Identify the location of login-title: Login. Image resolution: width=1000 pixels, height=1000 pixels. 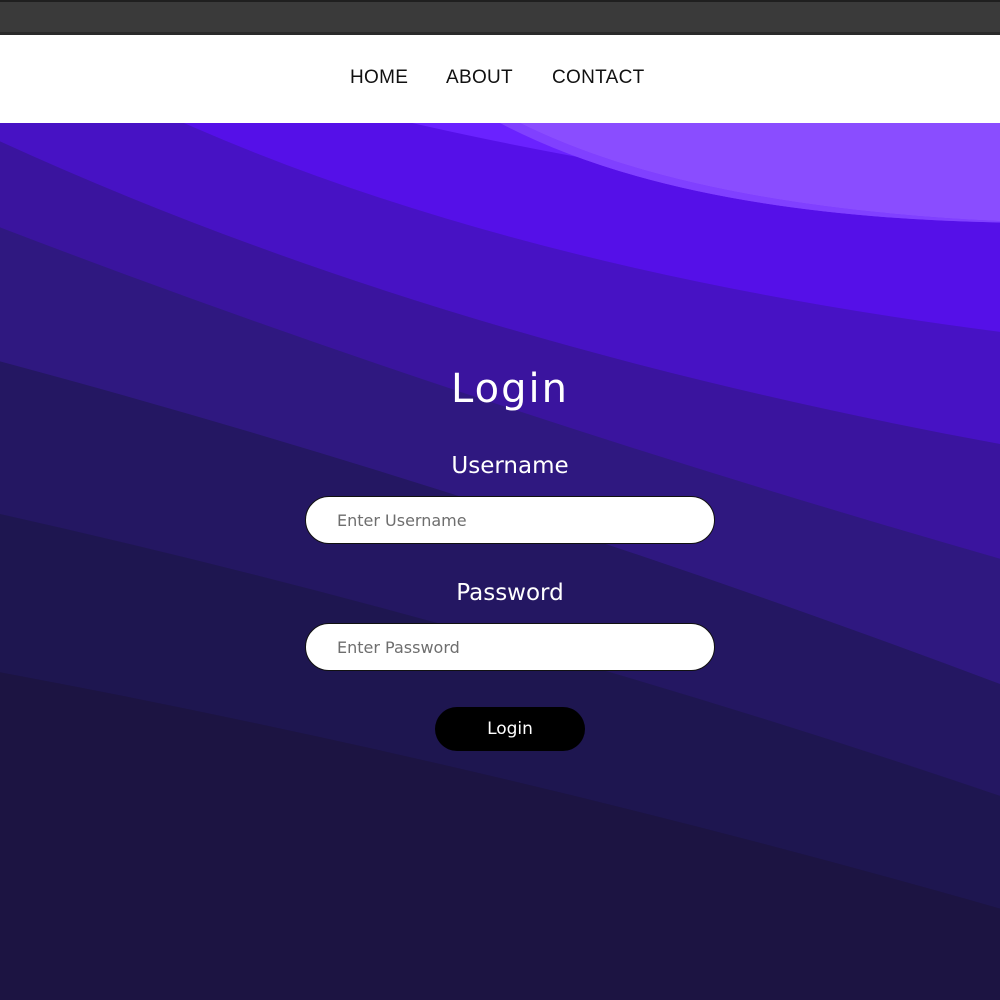
(510, 389).